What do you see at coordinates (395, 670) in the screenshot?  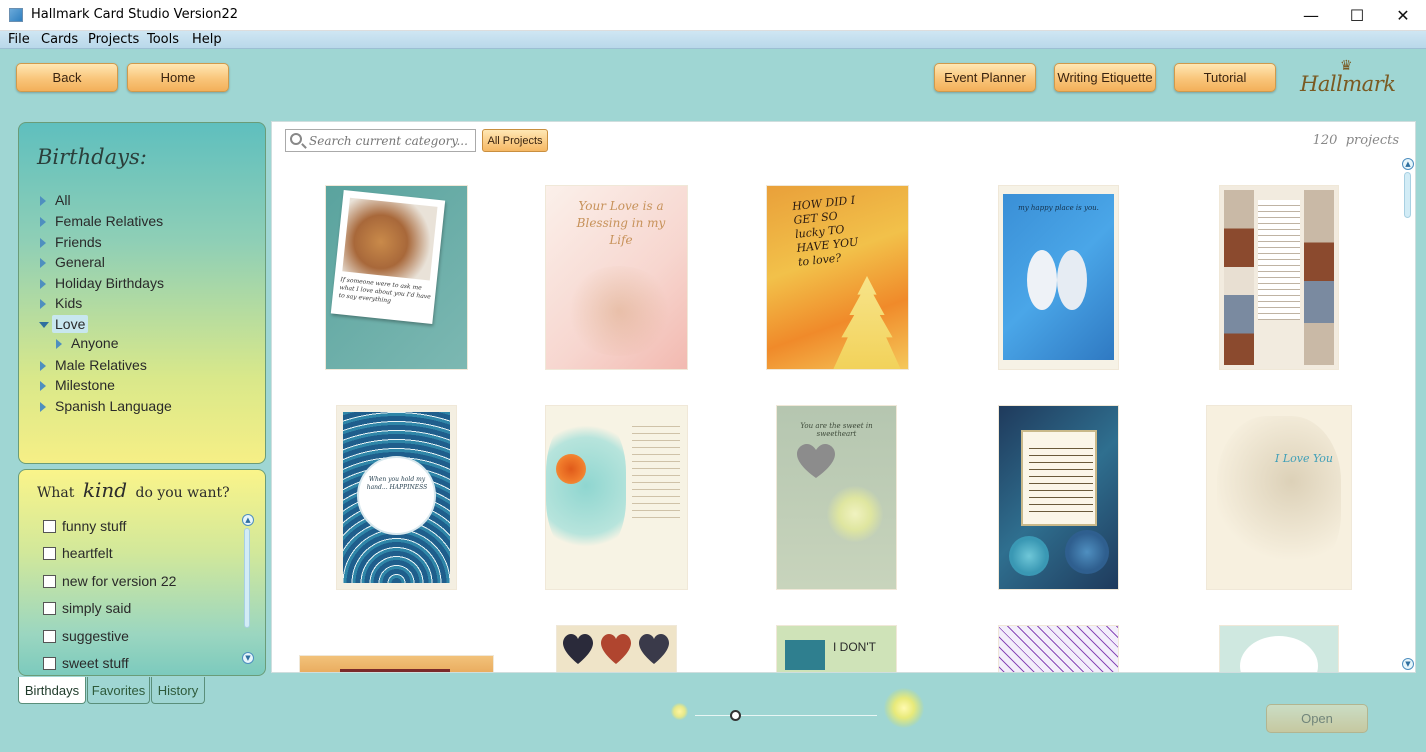 I see `card-art` at bounding box center [395, 670].